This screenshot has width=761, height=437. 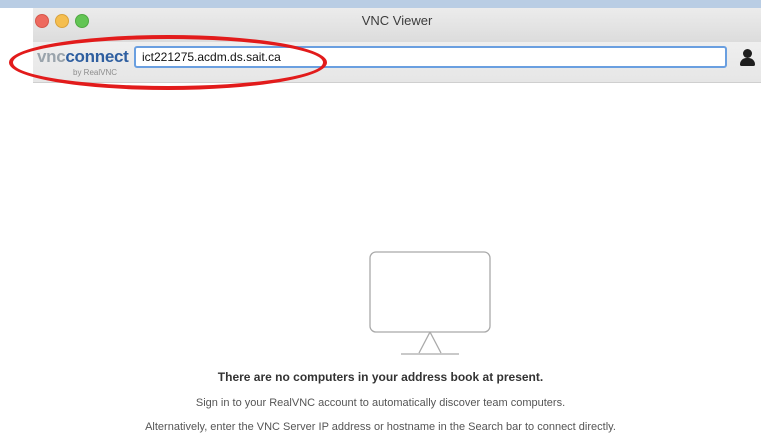 What do you see at coordinates (380, 4) in the screenshot?
I see `desktop-background` at bounding box center [380, 4].